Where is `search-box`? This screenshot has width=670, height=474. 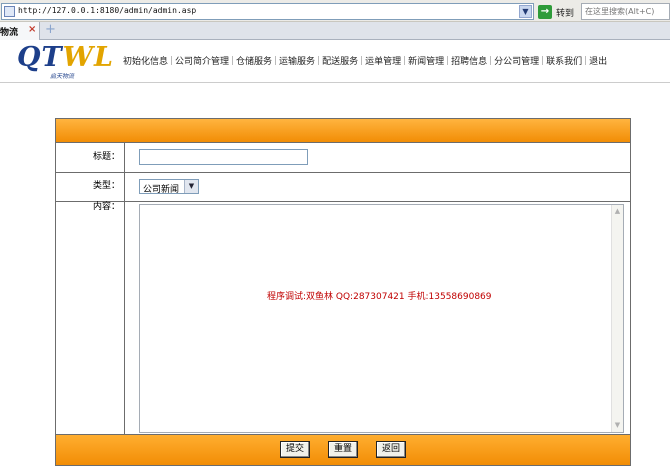
search-box is located at coordinates (625, 11).